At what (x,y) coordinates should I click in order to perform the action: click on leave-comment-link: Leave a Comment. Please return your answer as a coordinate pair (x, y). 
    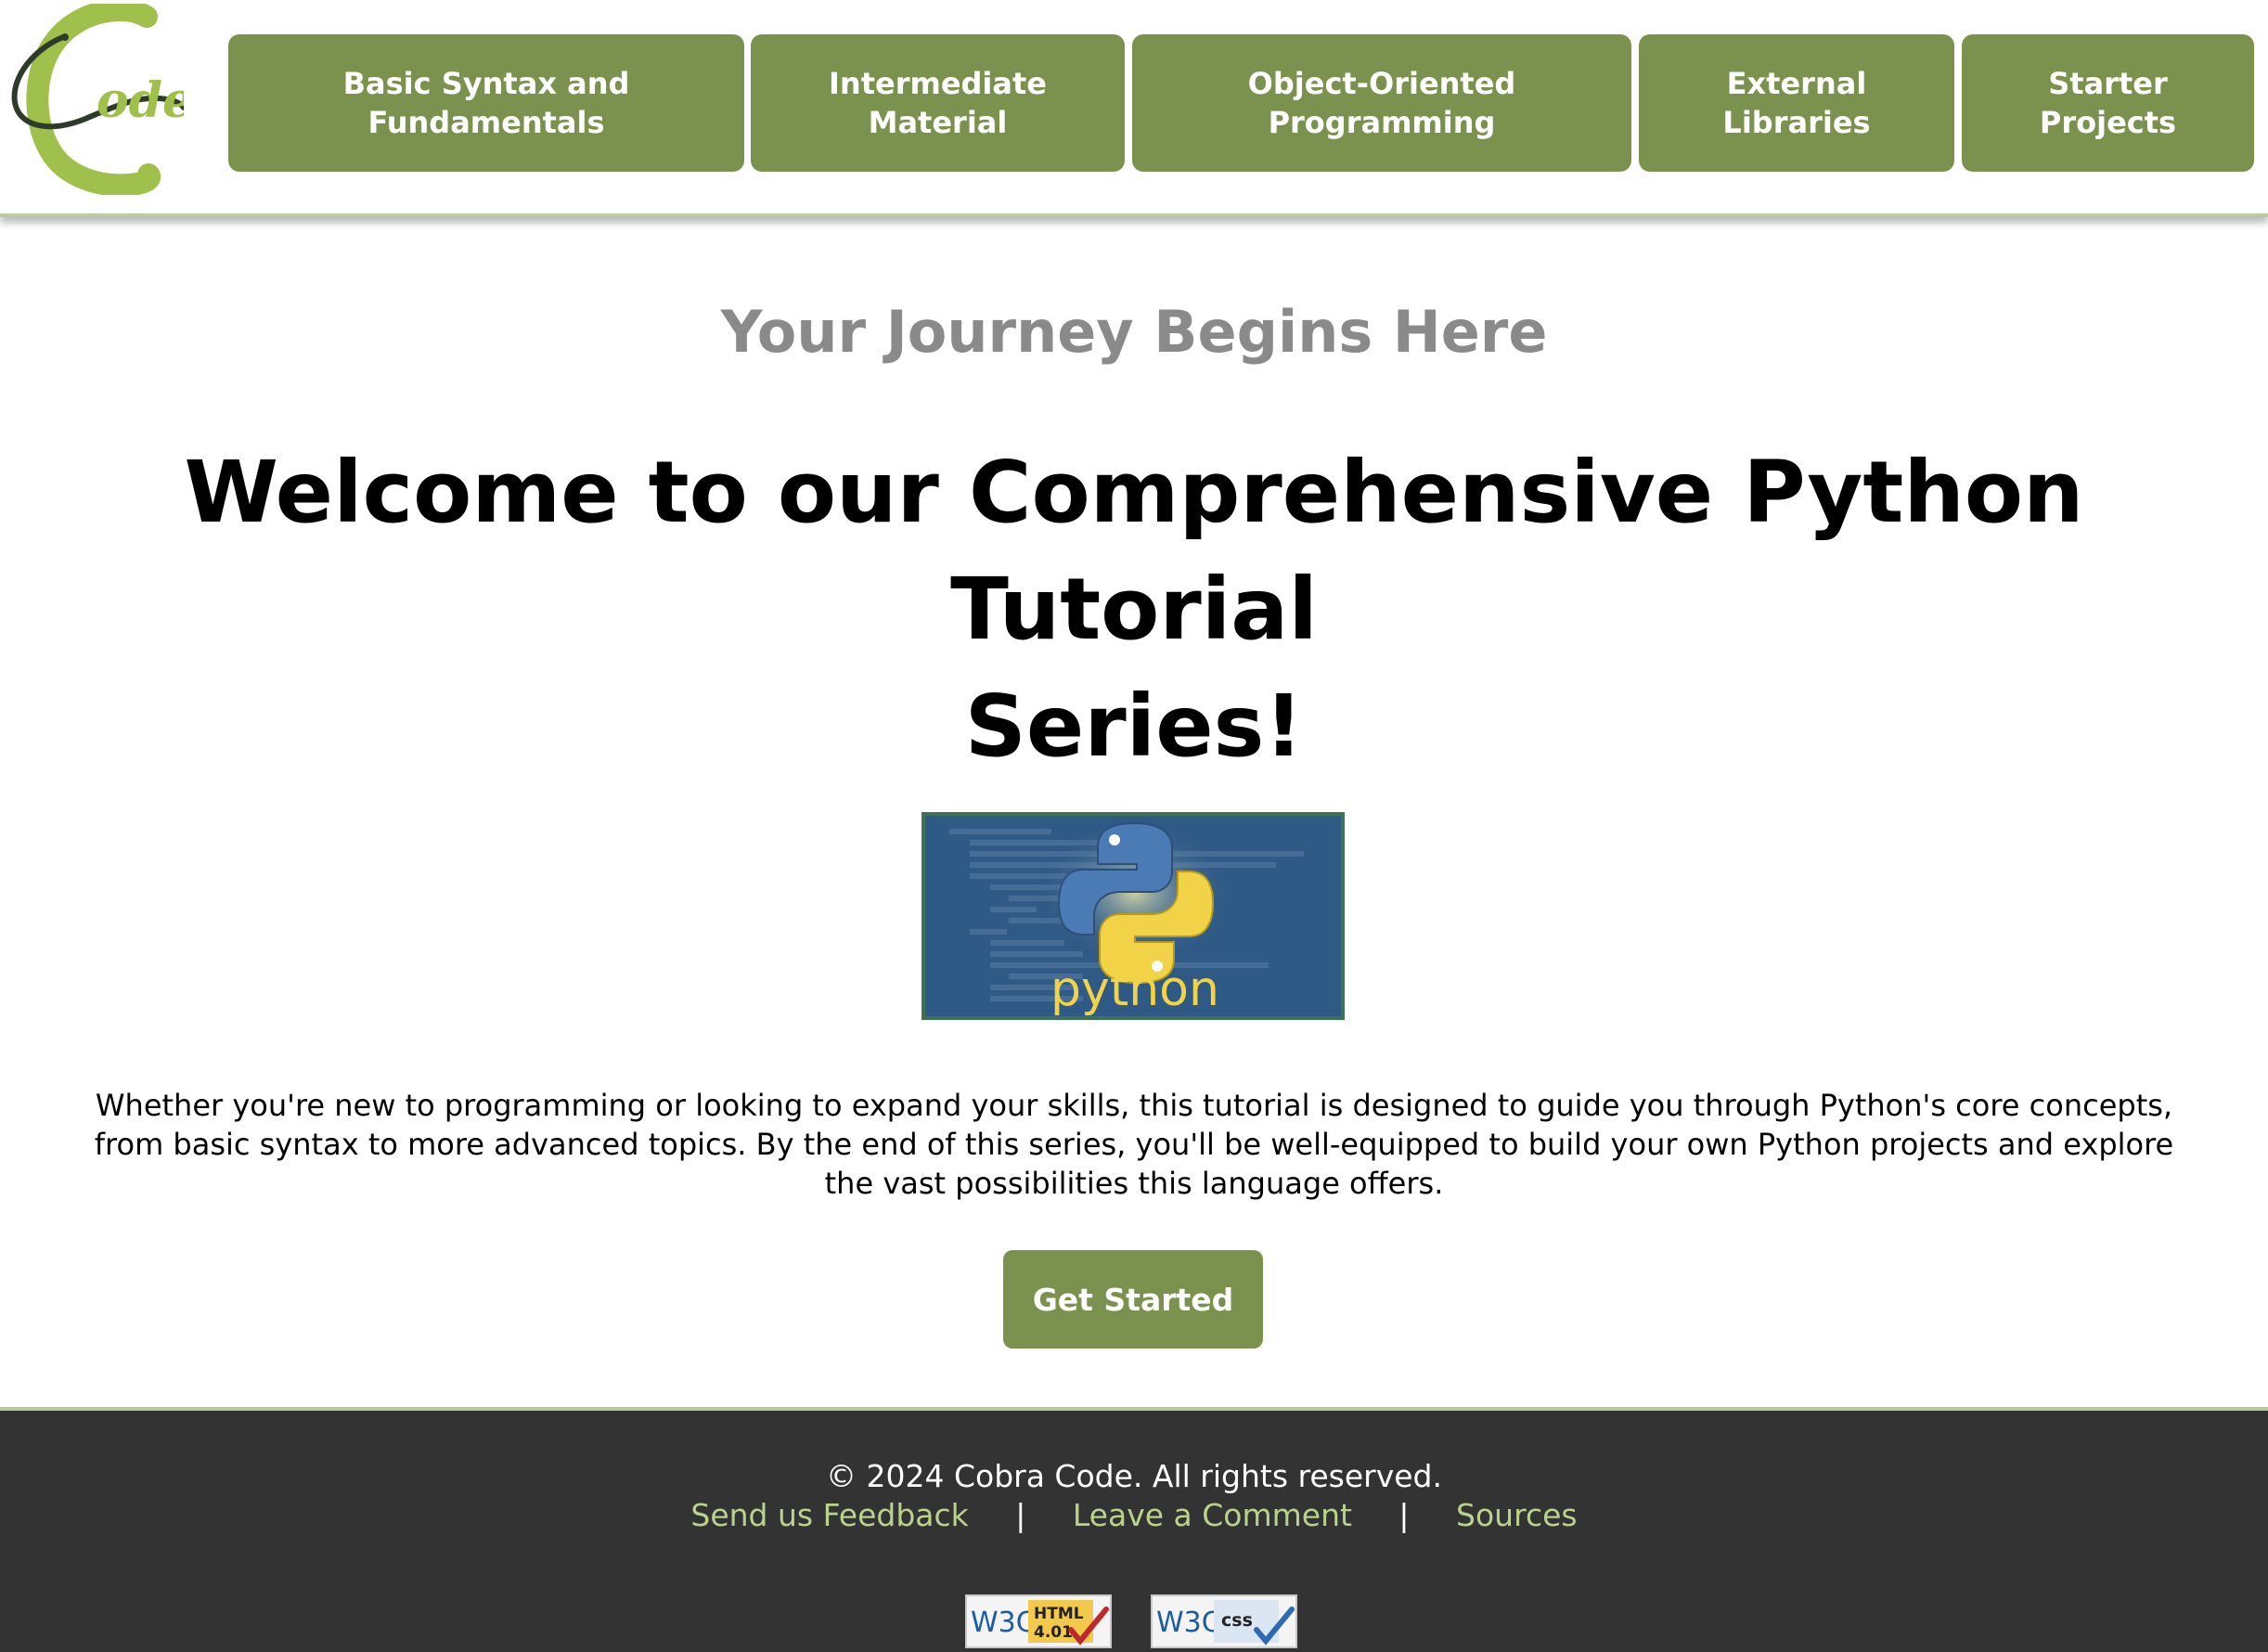
    Looking at the image, I should click on (1212, 1515).